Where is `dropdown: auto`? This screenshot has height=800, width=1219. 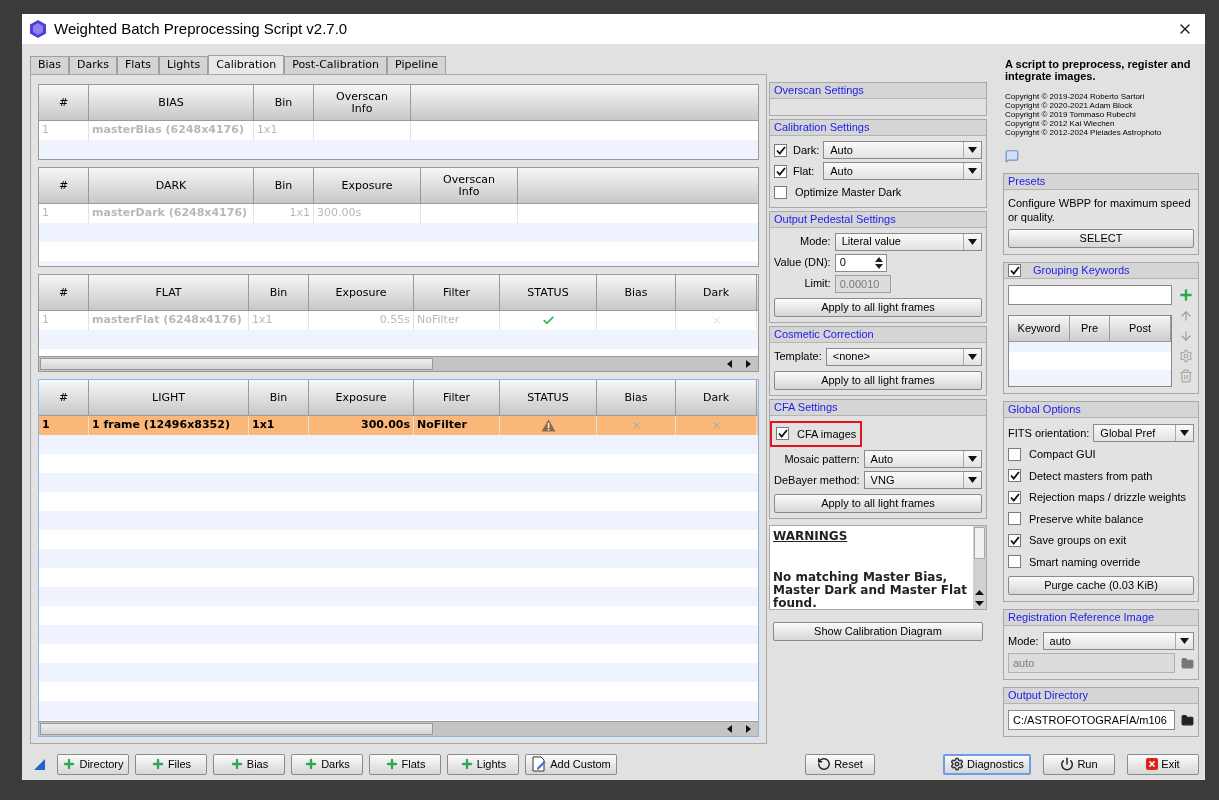 dropdown: auto is located at coordinates (1118, 641).